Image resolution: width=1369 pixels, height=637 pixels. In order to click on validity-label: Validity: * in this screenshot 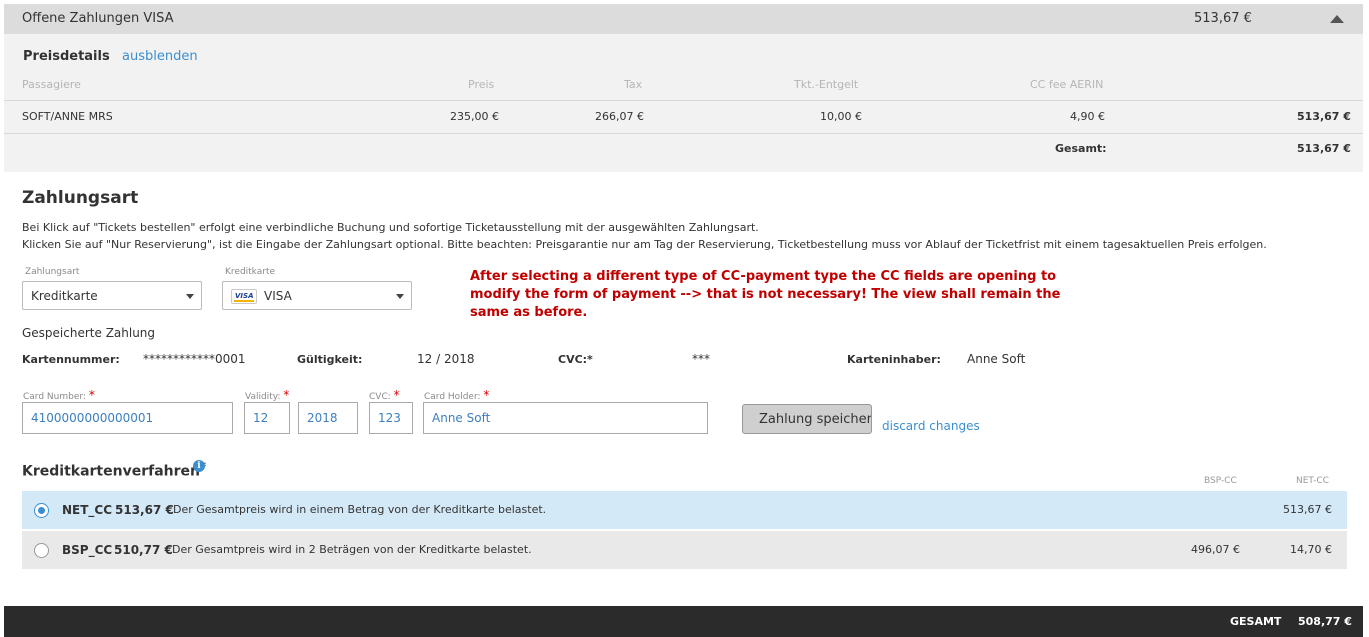, I will do `click(267, 395)`.